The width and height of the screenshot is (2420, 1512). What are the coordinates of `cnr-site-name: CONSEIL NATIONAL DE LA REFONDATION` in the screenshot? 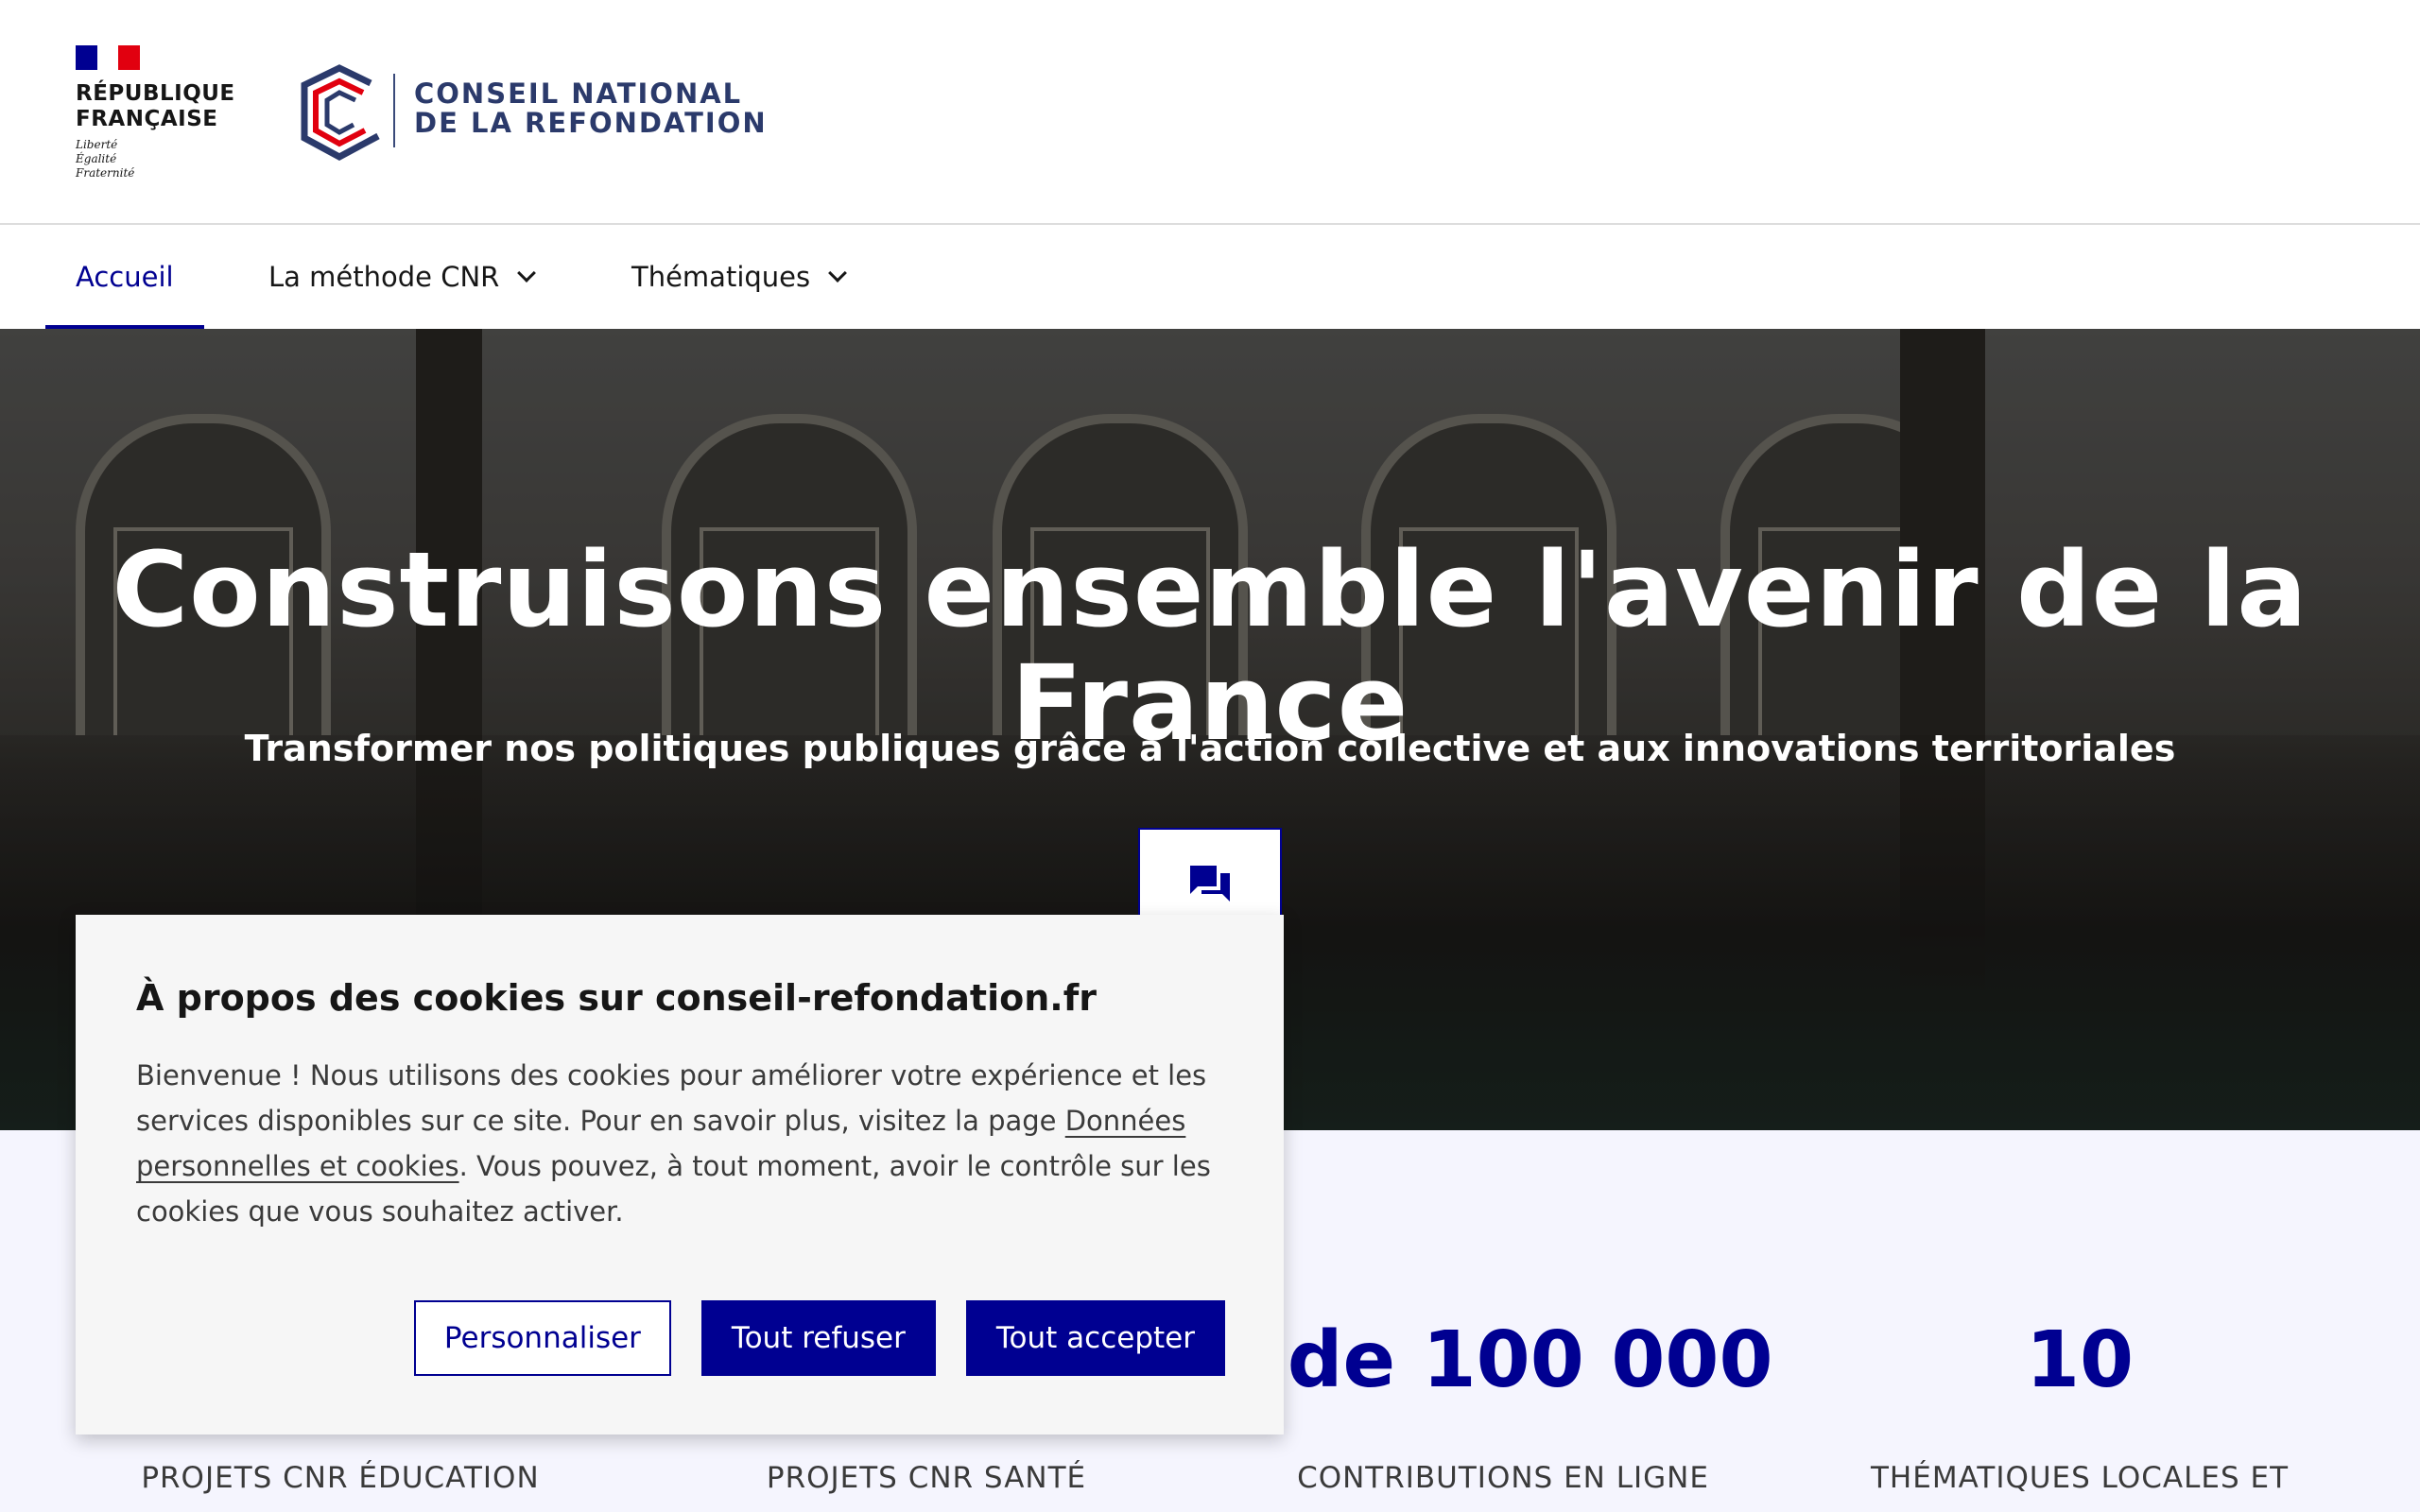 It's located at (591, 108).